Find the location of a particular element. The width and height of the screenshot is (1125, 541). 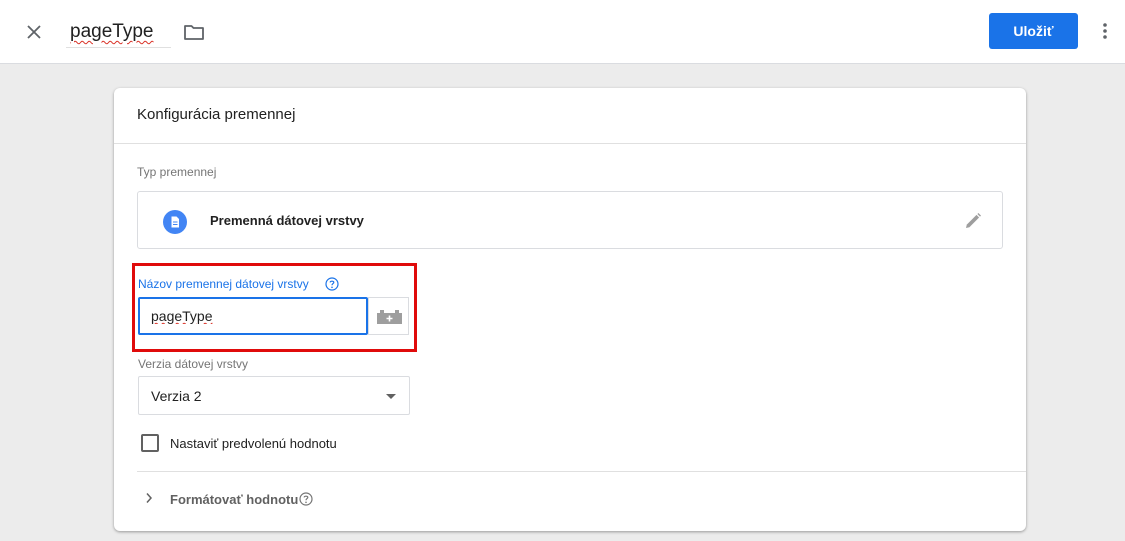

dropdown-arrow-icon is located at coordinates (391, 396).